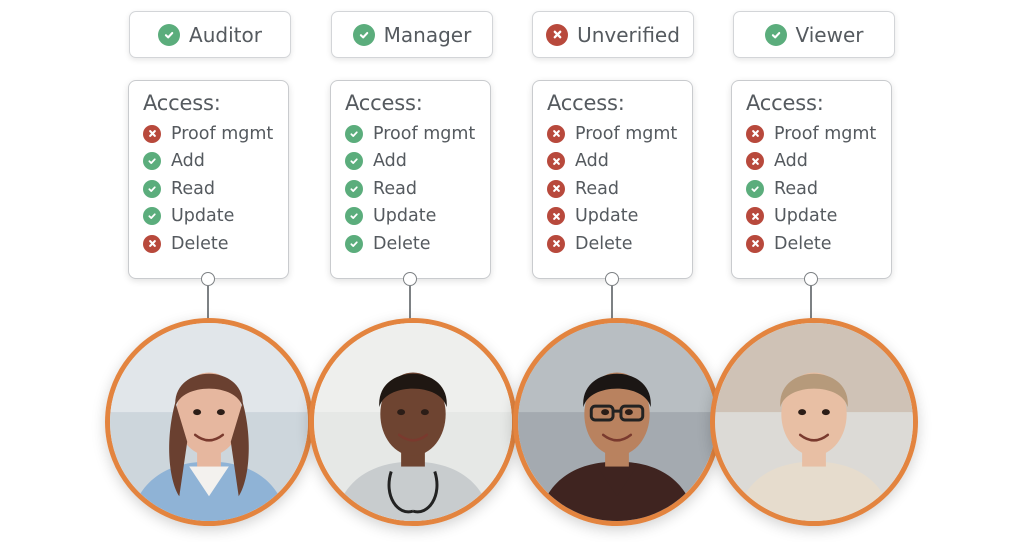 The height and width of the screenshot is (542, 1024). What do you see at coordinates (209, 422) in the screenshot?
I see `avatar-auditor` at bounding box center [209, 422].